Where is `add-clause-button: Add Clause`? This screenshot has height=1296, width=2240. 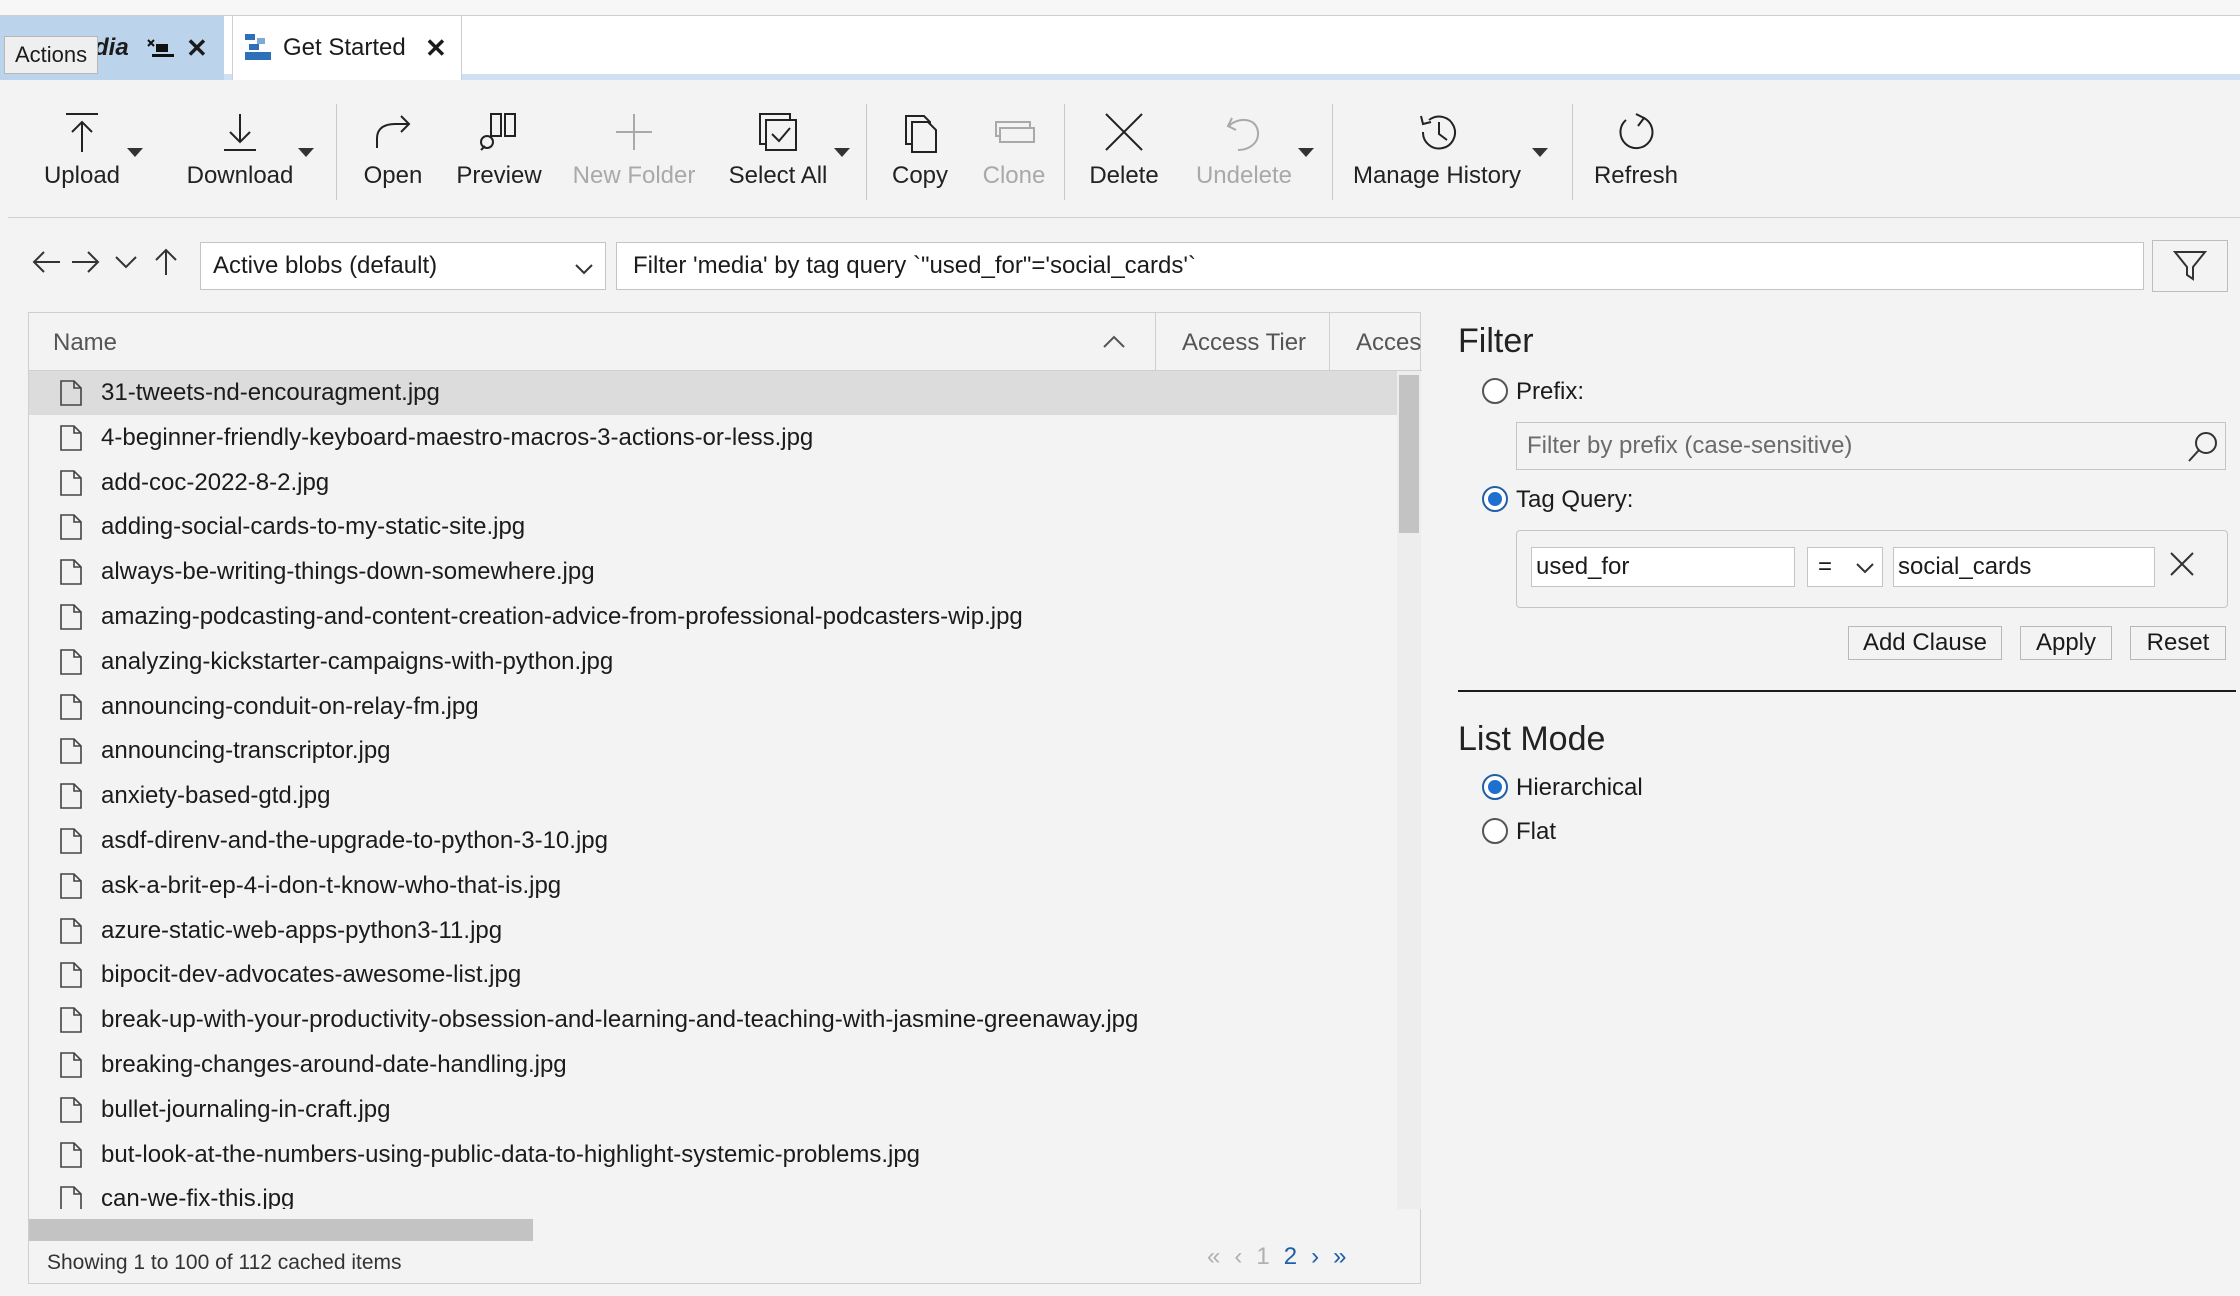
add-clause-button: Add Clause is located at coordinates (1925, 643).